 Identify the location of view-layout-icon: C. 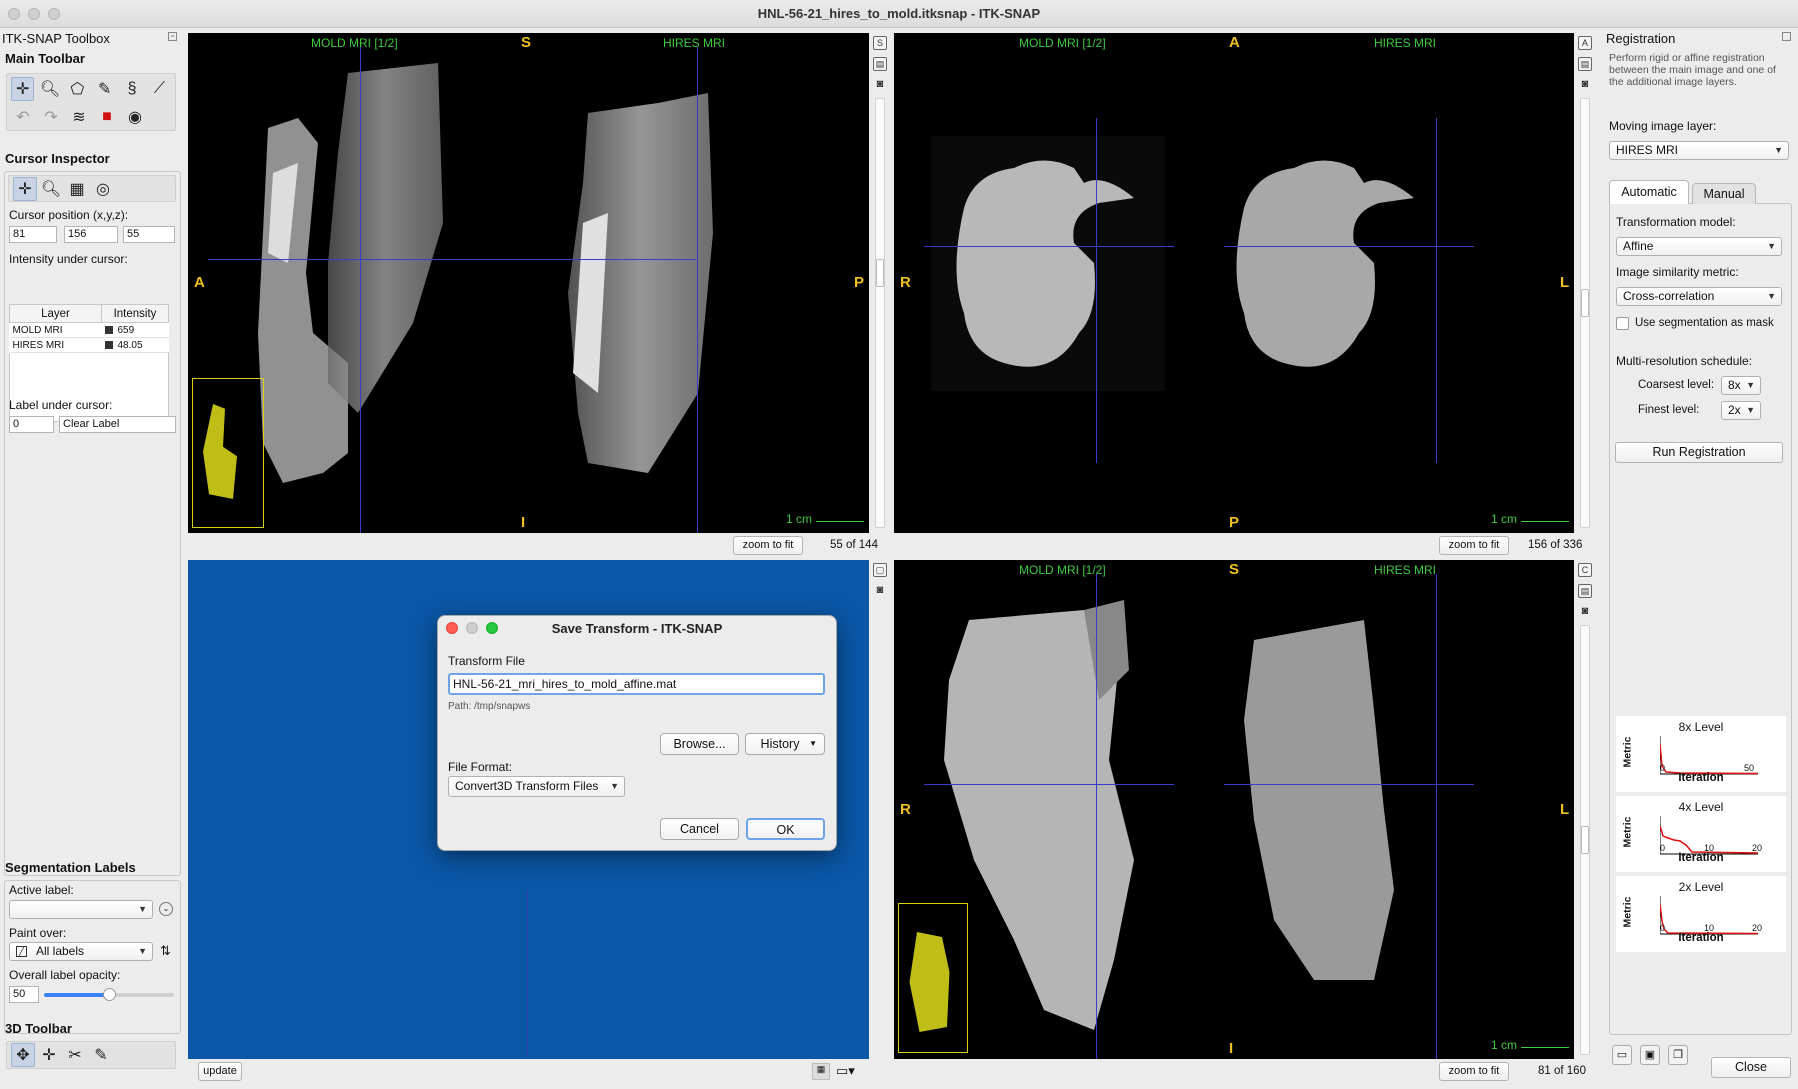
(1585, 570).